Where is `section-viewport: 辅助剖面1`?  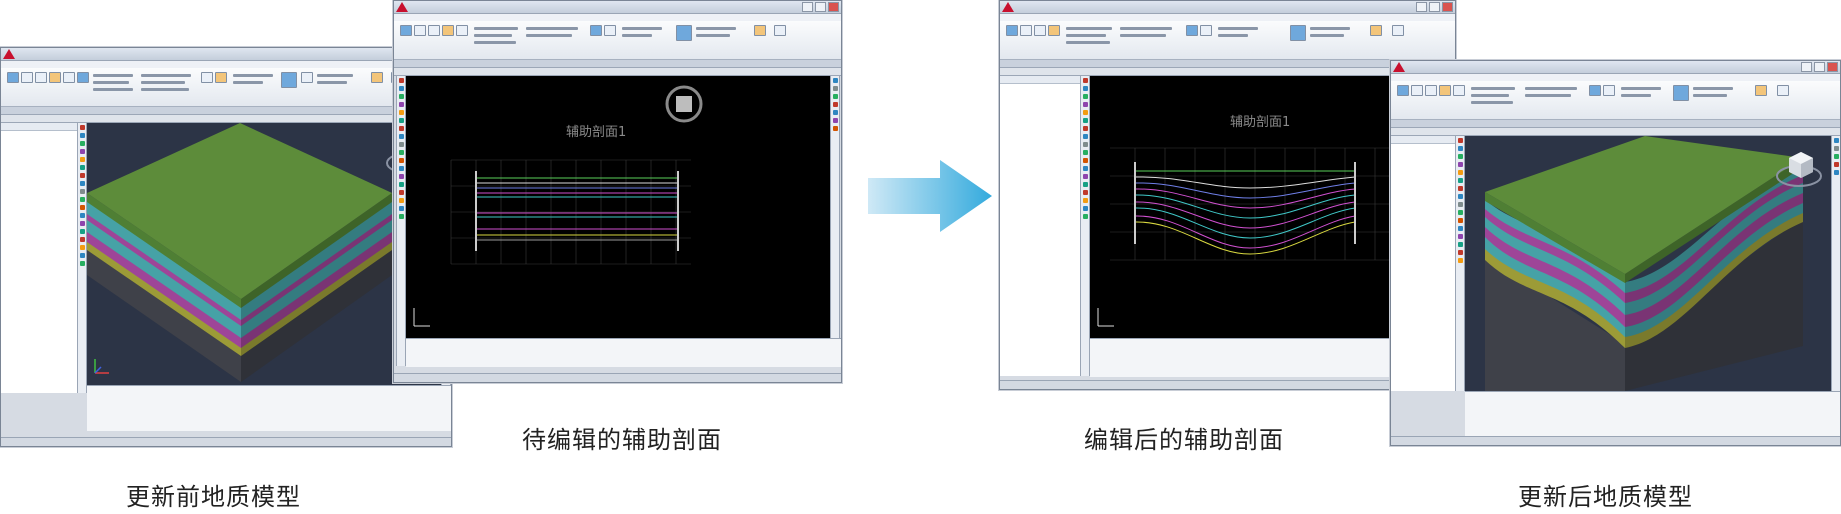
section-viewport: 辅助剖面1 is located at coordinates (618, 207).